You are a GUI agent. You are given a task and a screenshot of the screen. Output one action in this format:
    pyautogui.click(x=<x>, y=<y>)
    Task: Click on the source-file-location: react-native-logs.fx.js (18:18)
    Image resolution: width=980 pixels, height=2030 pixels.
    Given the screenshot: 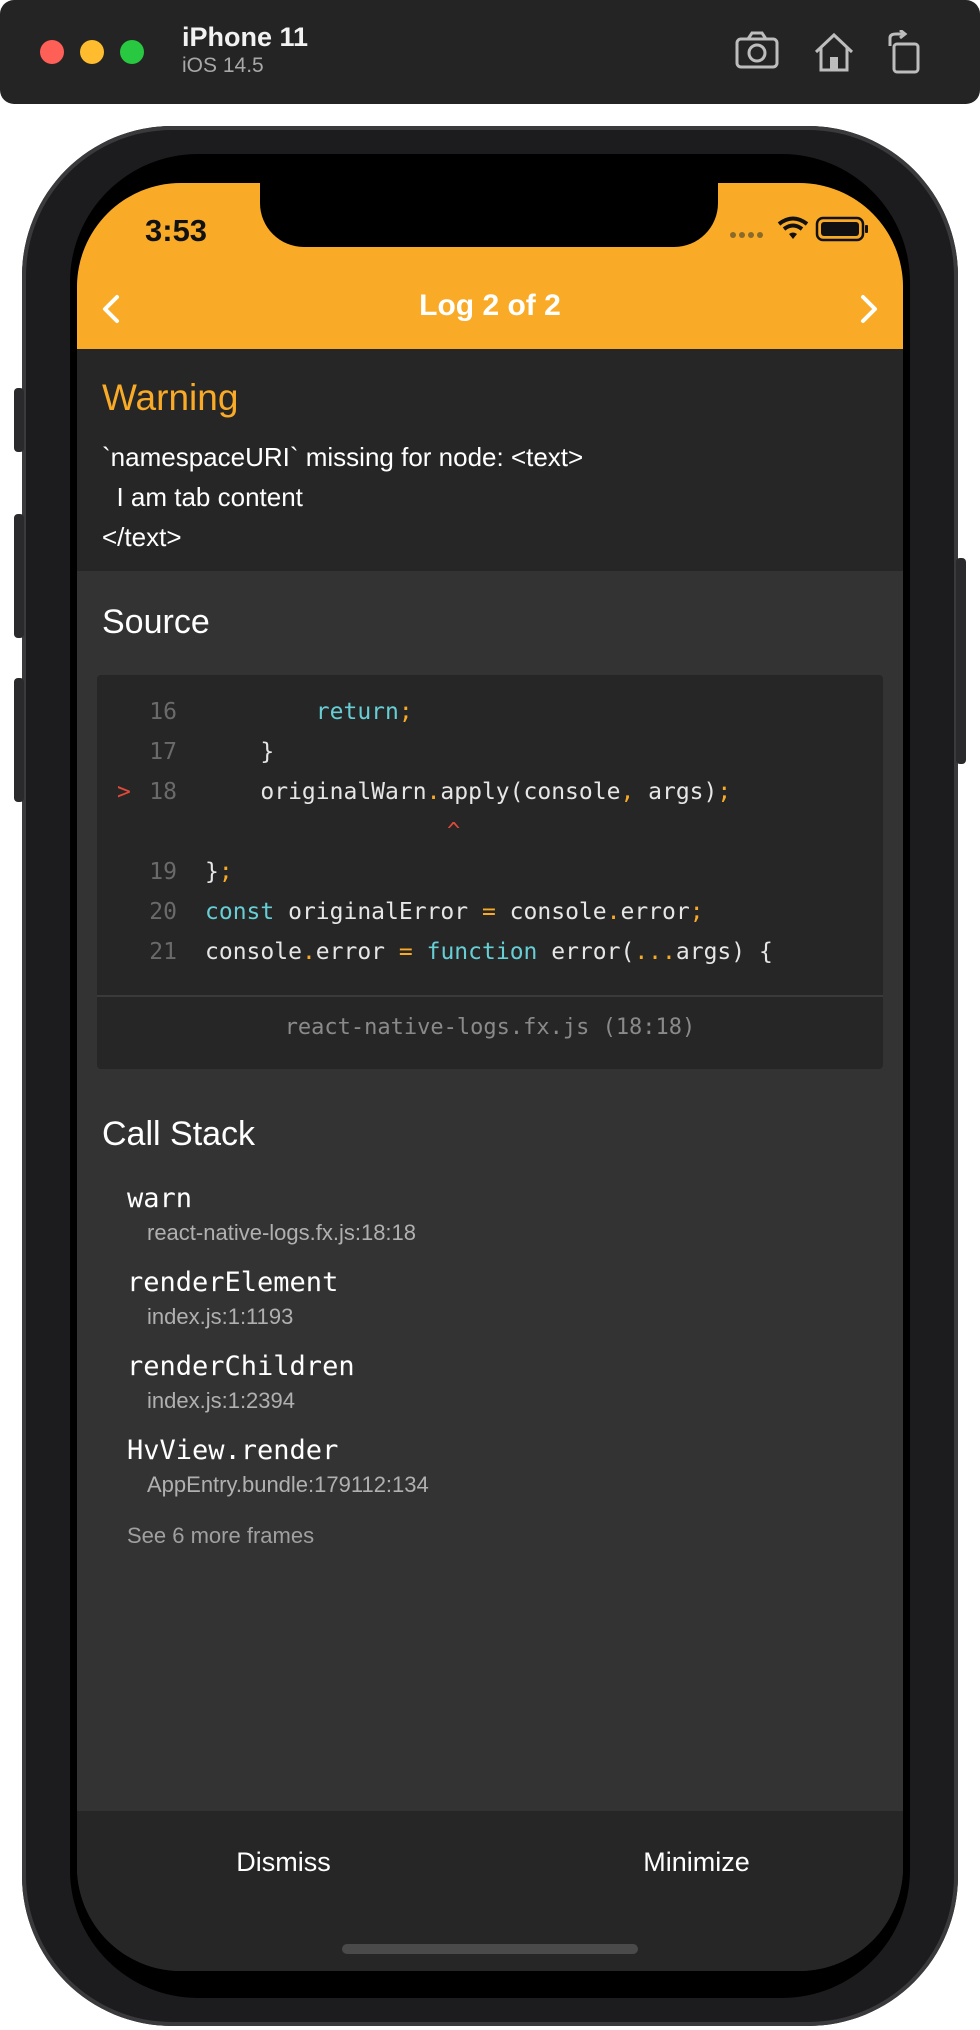 What is the action you would take?
    pyautogui.click(x=490, y=1027)
    